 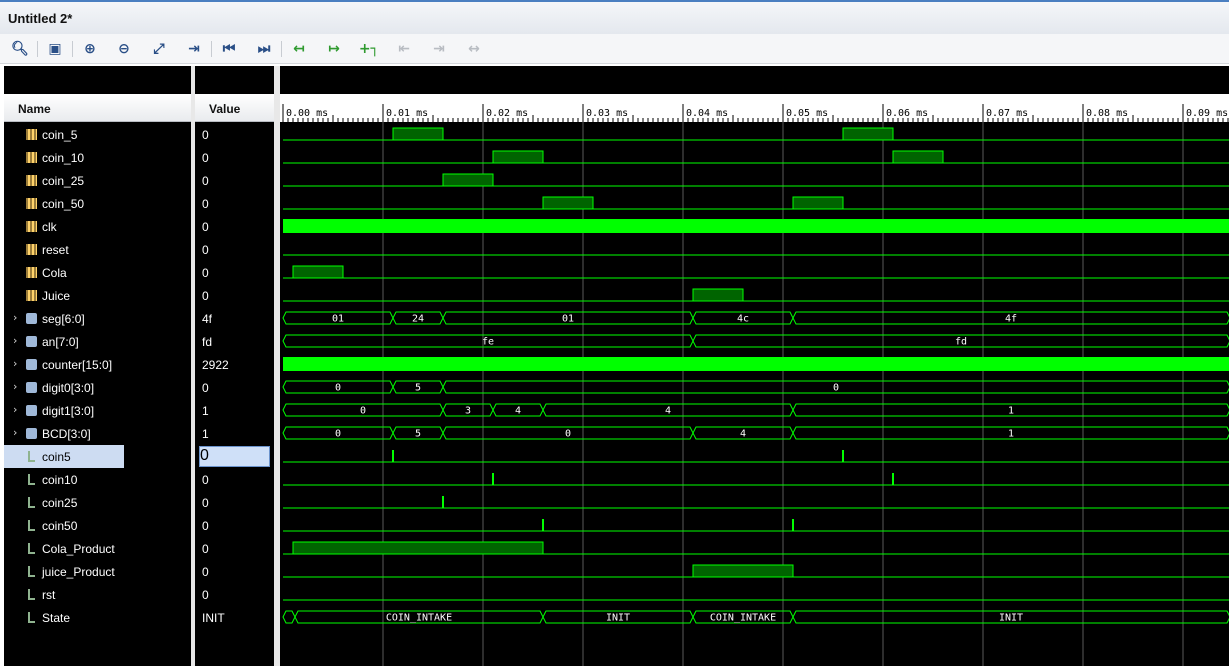 I want to click on timeline-tick-label: 0.07 ms, so click(x=1007, y=113).